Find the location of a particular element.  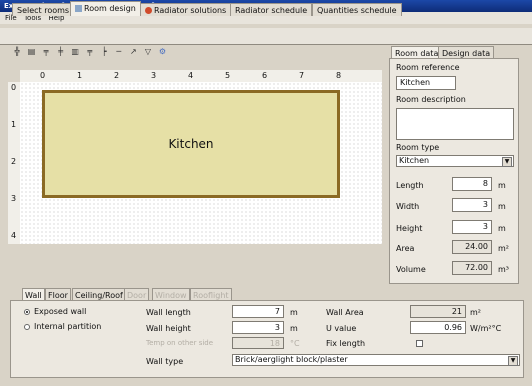

wall-area-unit: m² is located at coordinates (475, 312).